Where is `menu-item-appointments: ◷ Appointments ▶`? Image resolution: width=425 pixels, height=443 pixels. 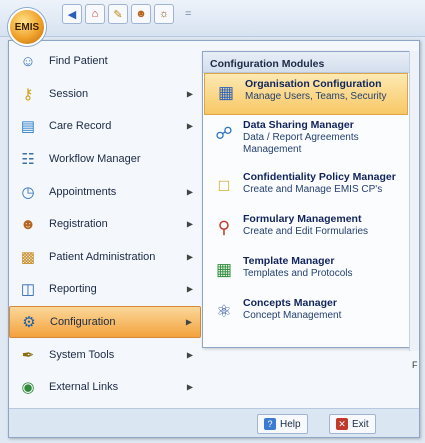 menu-item-appointments: ◷ Appointments ▶ is located at coordinates (105, 191).